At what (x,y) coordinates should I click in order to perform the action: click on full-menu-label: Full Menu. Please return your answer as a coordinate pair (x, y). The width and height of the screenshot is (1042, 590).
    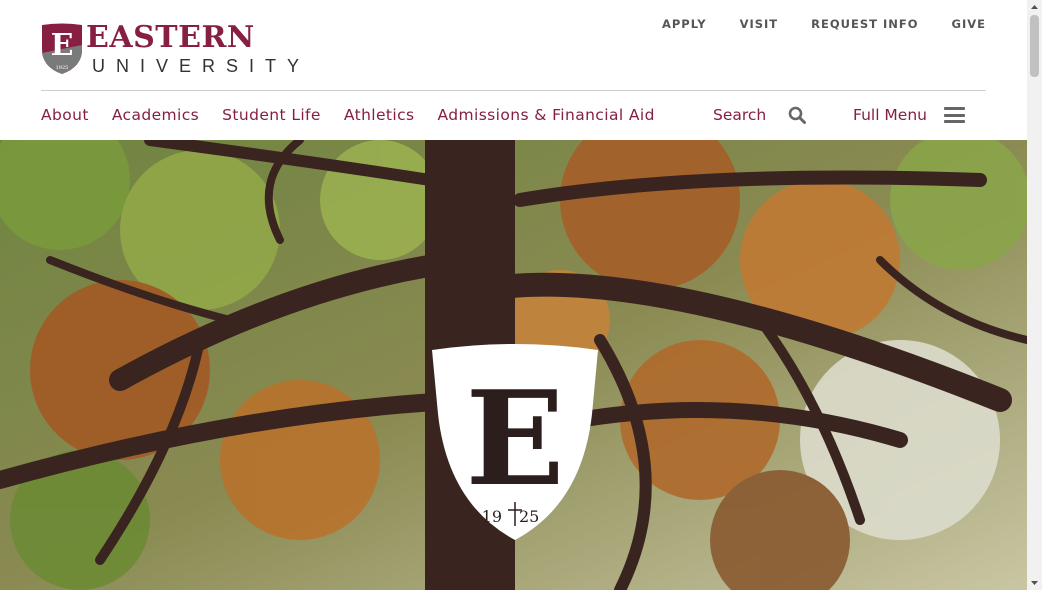
    Looking at the image, I should click on (890, 115).